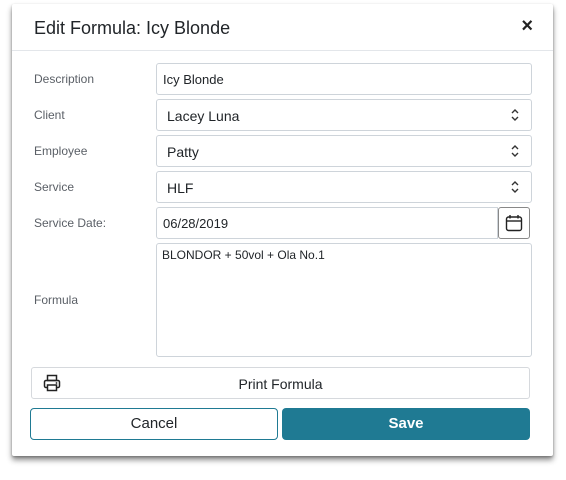 This screenshot has height=480, width=566. Describe the element at coordinates (196, 223) in the screenshot. I see `service-date-value: 06/28/2019` at that location.